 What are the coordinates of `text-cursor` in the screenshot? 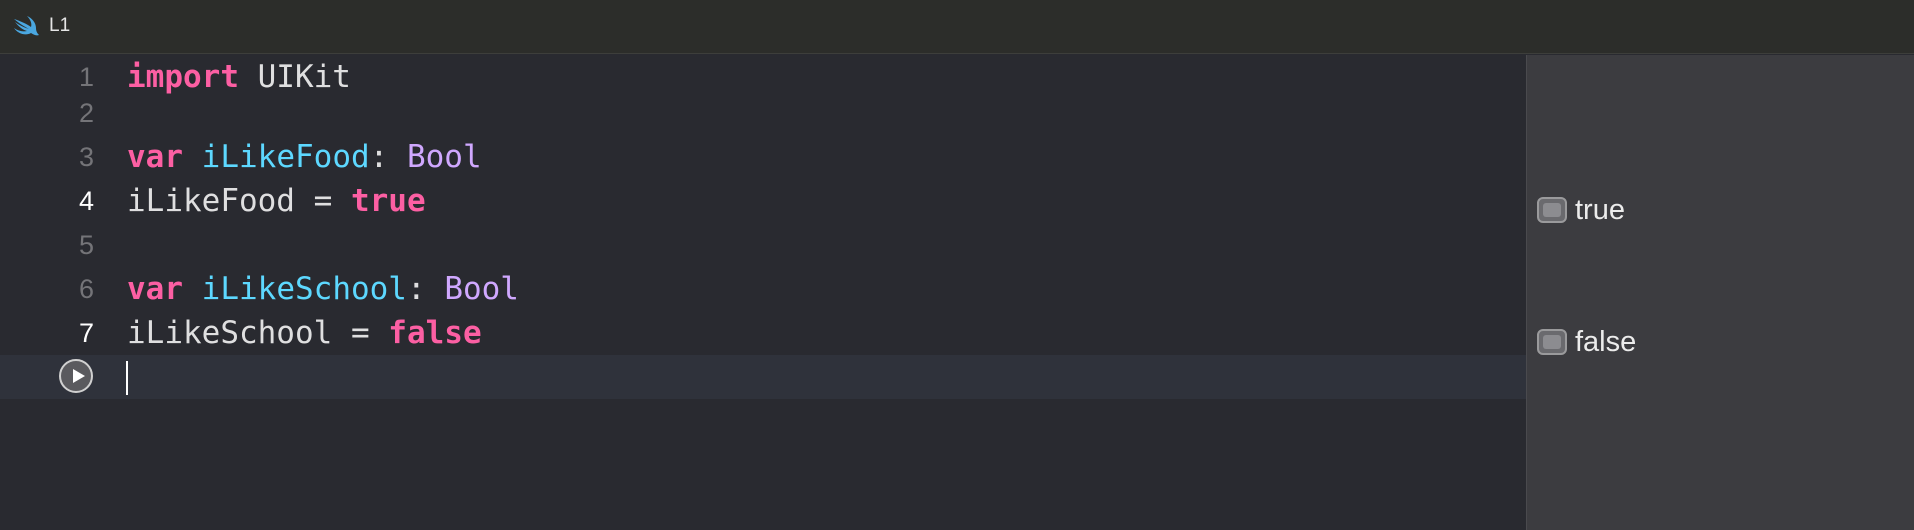 It's located at (127, 378).